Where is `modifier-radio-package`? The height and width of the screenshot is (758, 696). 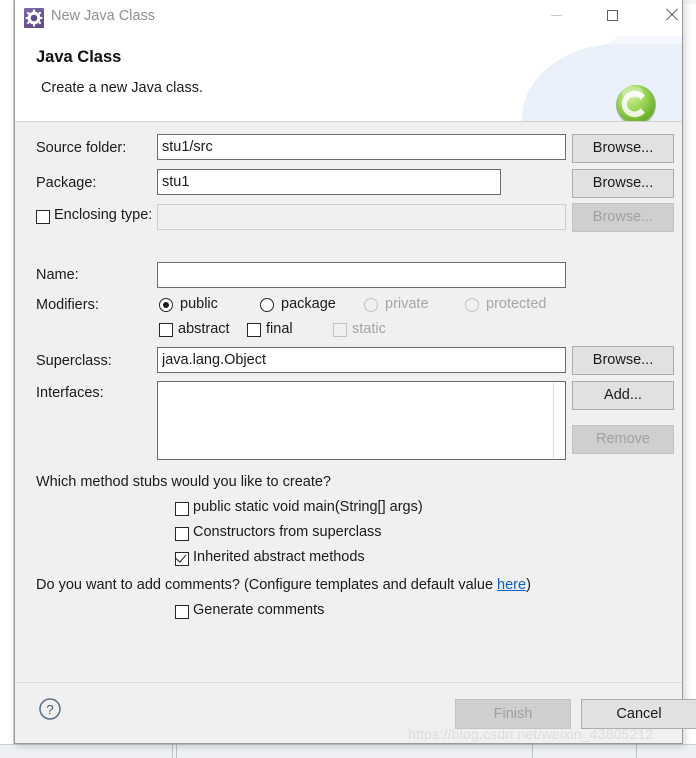
modifier-radio-package is located at coordinates (267, 305).